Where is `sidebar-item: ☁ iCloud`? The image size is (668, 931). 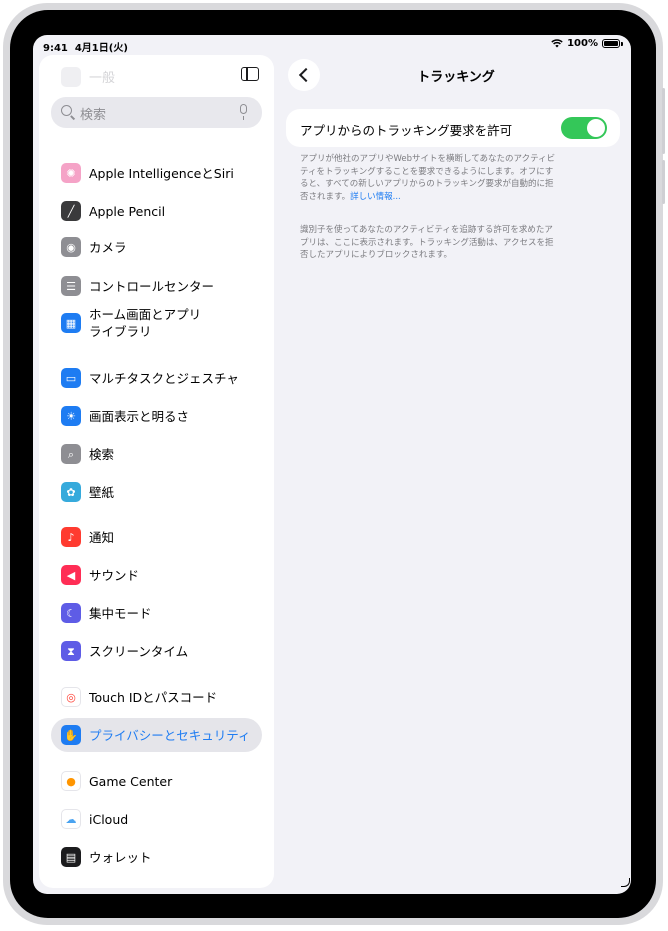
sidebar-item: ☁ iCloud is located at coordinates (156, 819).